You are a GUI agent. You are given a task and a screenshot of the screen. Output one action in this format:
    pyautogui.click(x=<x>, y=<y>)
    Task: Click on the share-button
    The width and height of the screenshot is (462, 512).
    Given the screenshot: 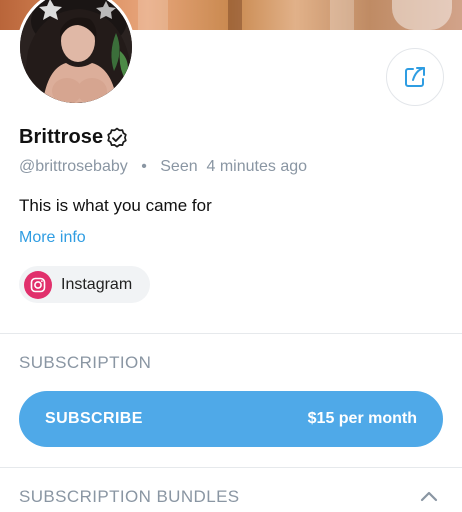 What is the action you would take?
    pyautogui.click(x=415, y=77)
    